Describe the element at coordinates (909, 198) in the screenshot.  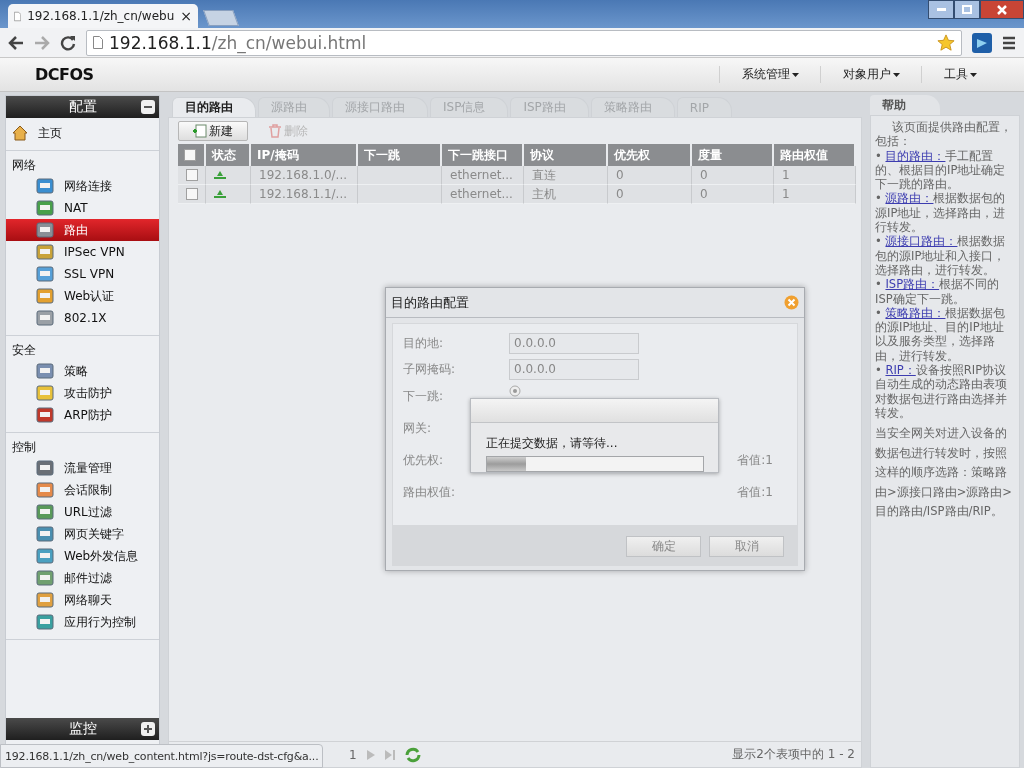
I see `help-link: 源路由：` at that location.